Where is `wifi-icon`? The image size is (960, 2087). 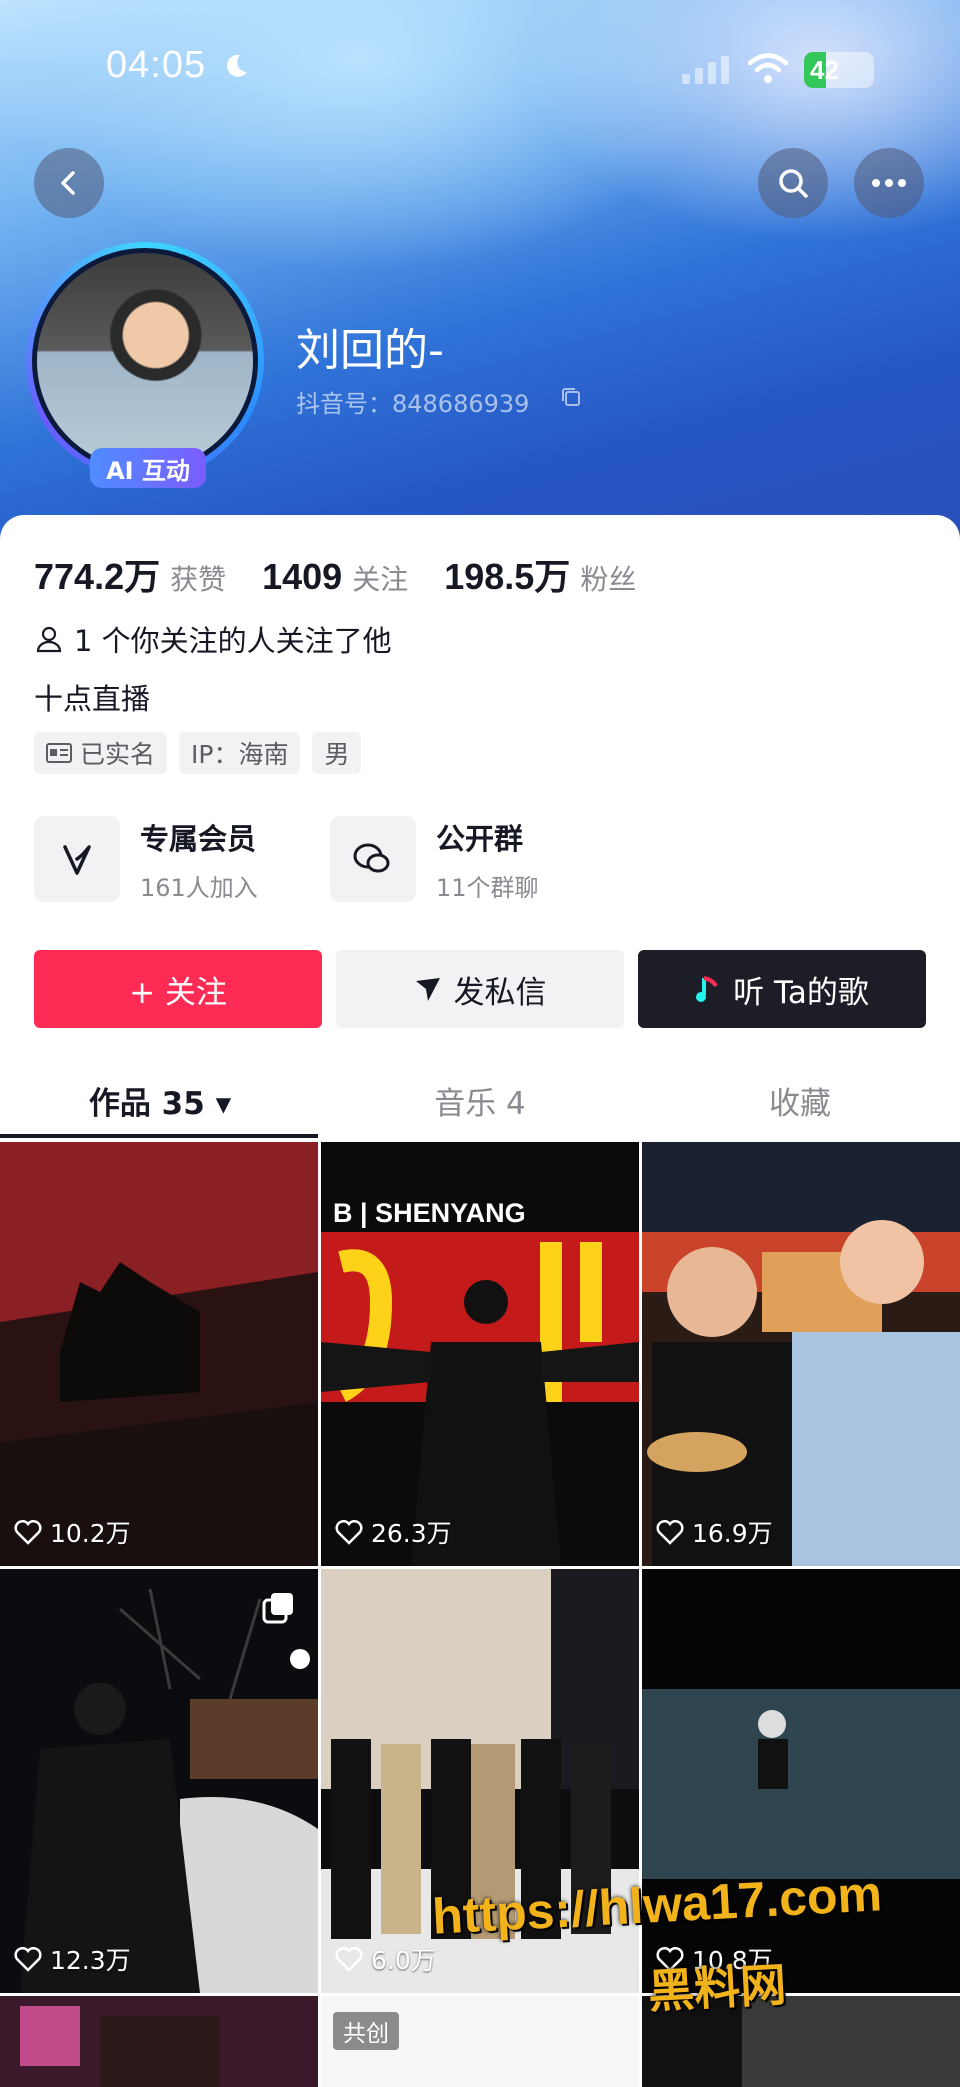 wifi-icon is located at coordinates (768, 68).